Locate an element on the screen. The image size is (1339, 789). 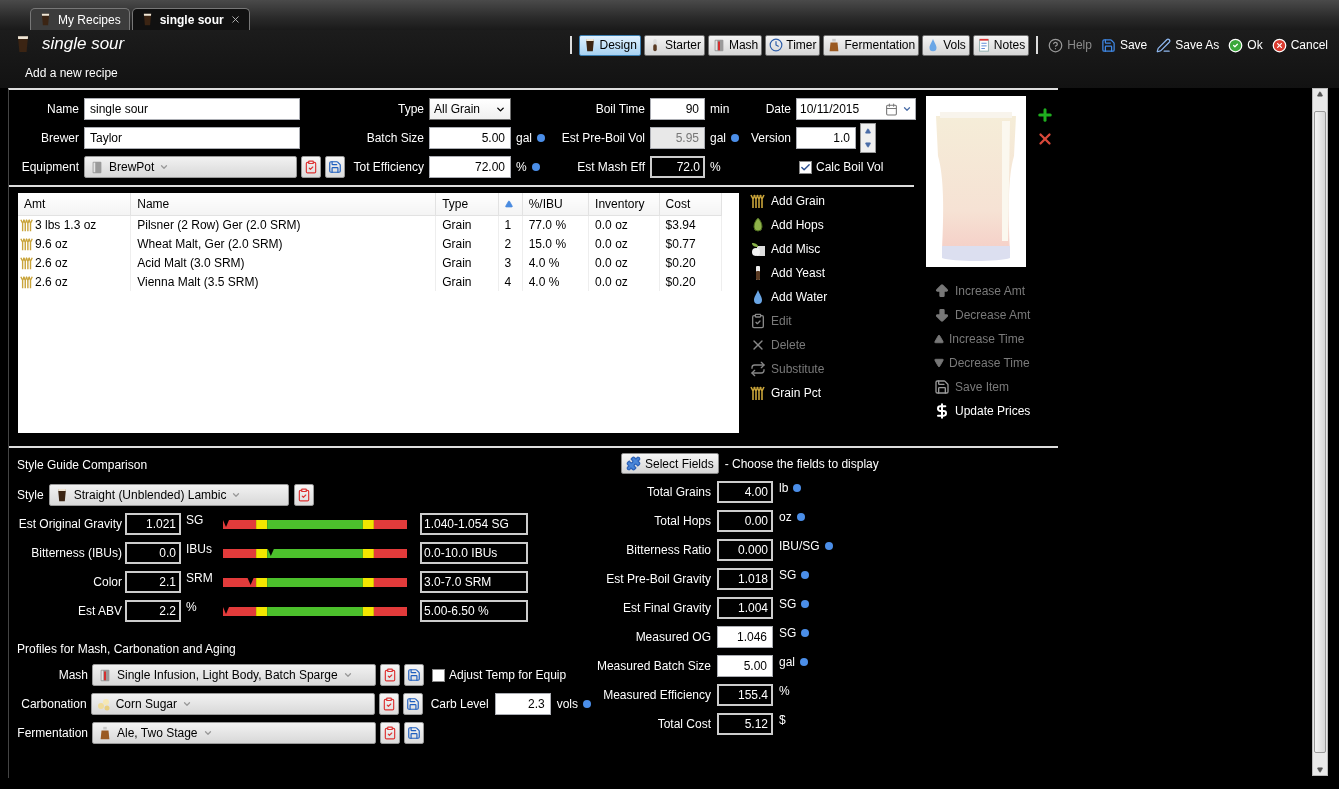
table-cell: 0.0 oz is located at coordinates (624, 262).